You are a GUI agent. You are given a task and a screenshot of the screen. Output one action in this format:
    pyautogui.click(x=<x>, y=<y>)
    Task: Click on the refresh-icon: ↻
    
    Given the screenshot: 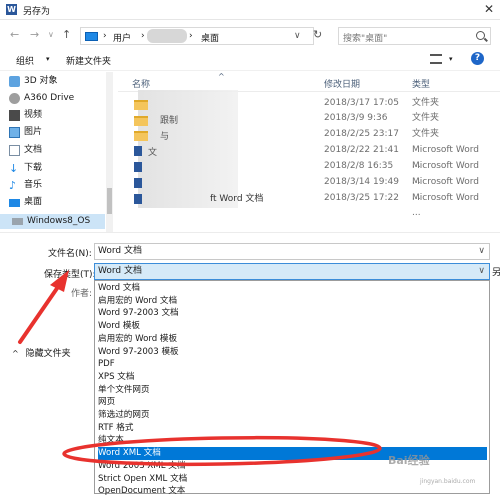 What is the action you would take?
    pyautogui.click(x=317, y=34)
    